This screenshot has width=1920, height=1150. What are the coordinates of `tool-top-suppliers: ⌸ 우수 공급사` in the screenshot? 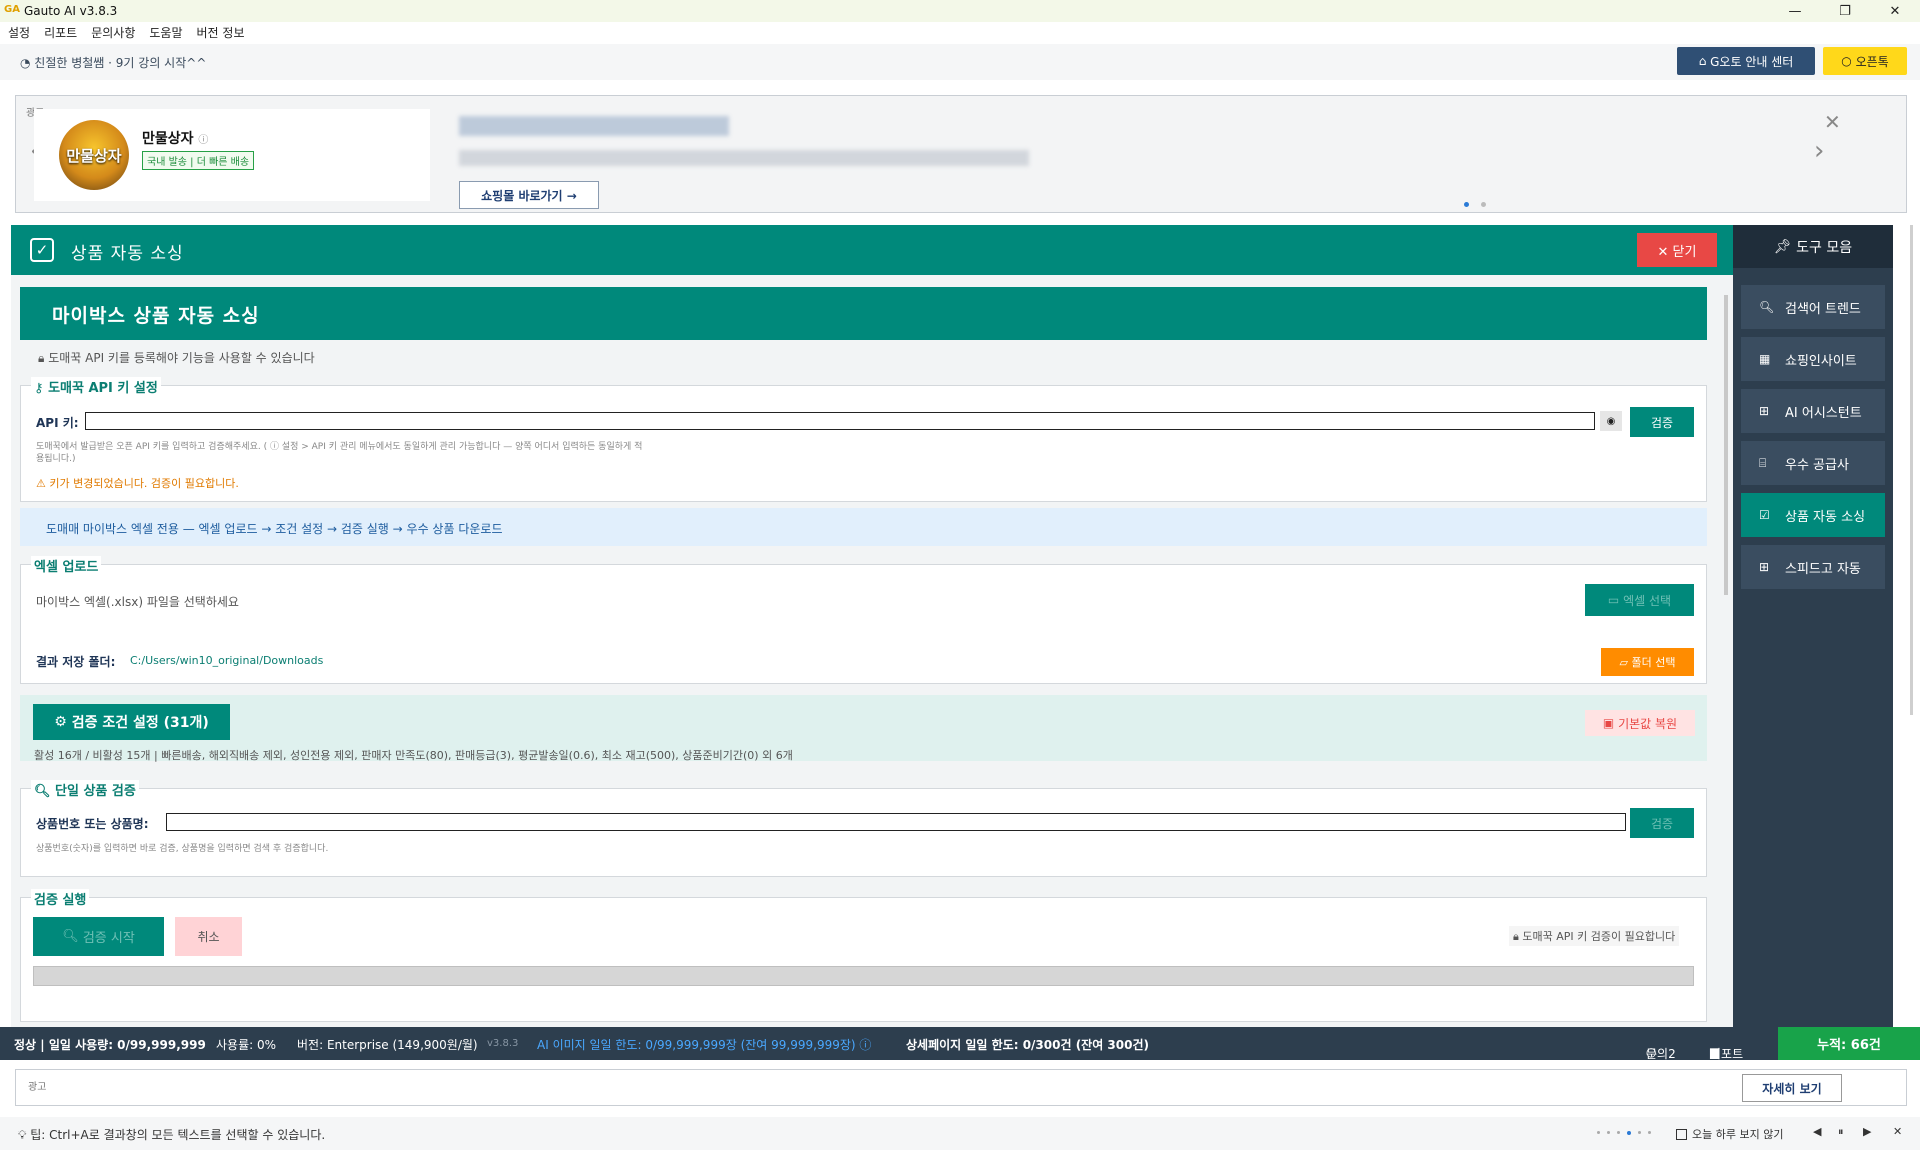 It's located at (1813, 463).